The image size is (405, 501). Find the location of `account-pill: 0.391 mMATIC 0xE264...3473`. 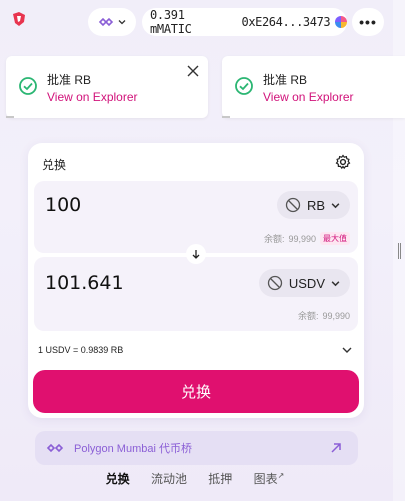

account-pill: 0.391 mMATIC 0xE264...3473 is located at coordinates (244, 22).